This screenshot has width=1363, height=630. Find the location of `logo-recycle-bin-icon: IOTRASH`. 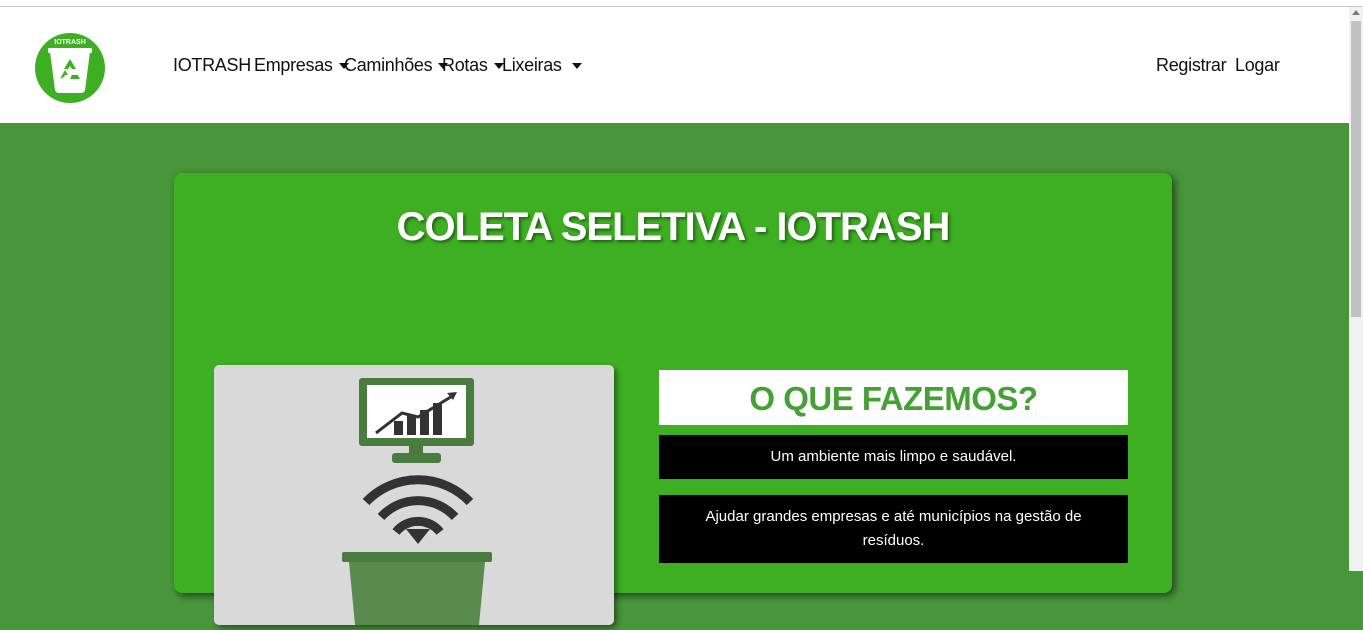

logo-recycle-bin-icon: IOTRASH is located at coordinates (70, 68).